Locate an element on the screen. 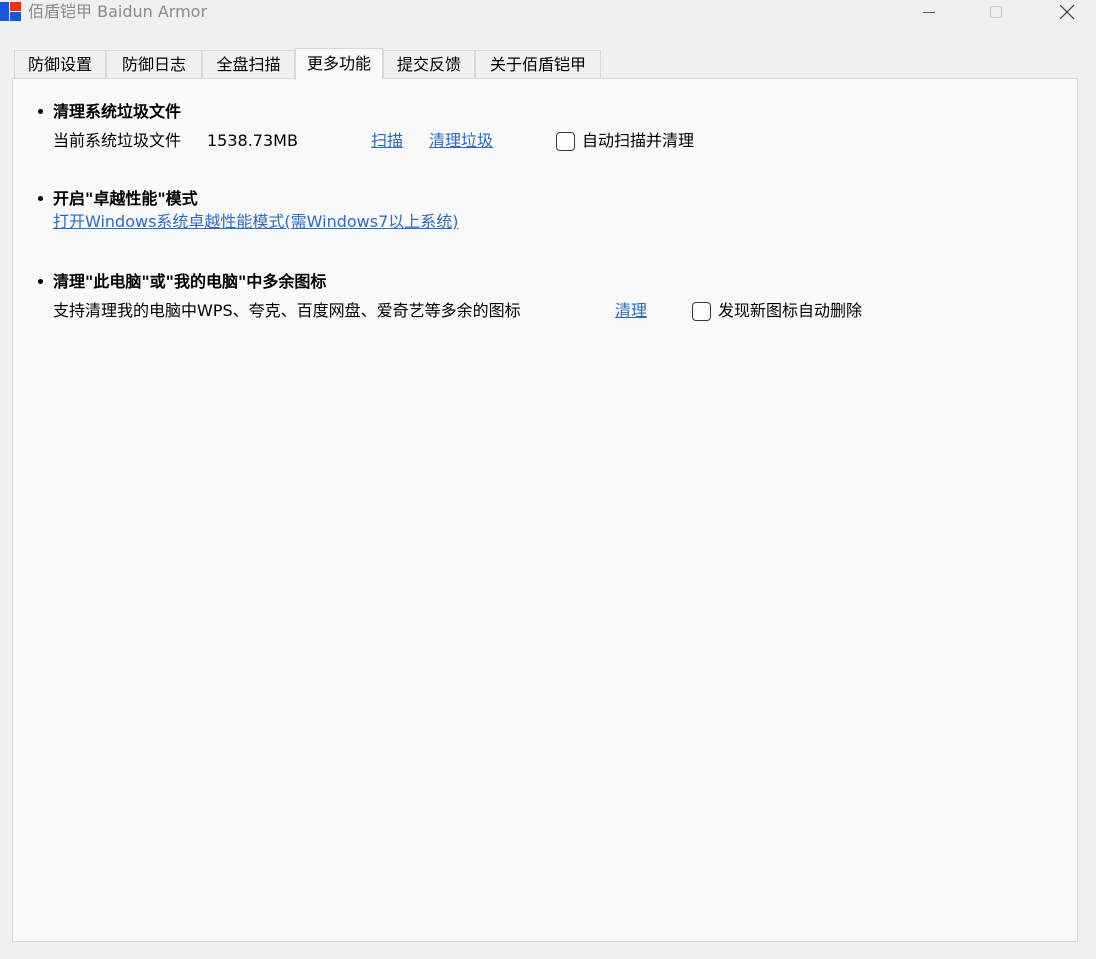 The width and height of the screenshot is (1096, 959). baidun-logo-icon is located at coordinates (10, 11).